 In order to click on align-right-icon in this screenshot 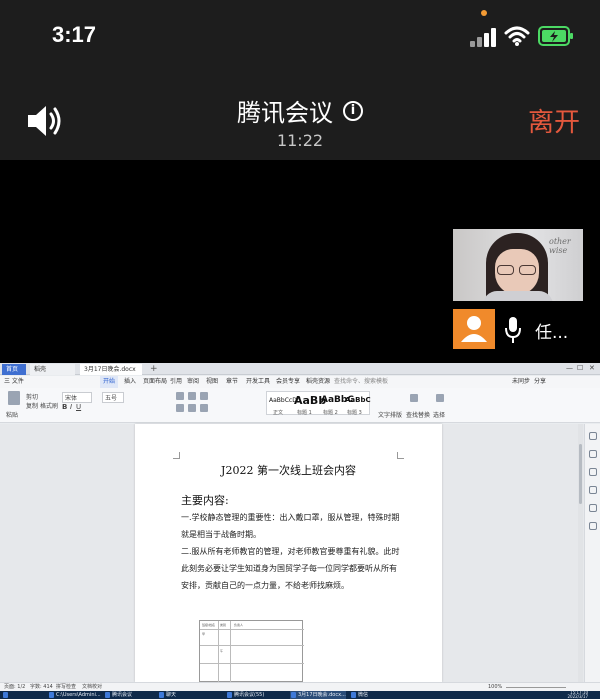, I will do `click(204, 408)`.